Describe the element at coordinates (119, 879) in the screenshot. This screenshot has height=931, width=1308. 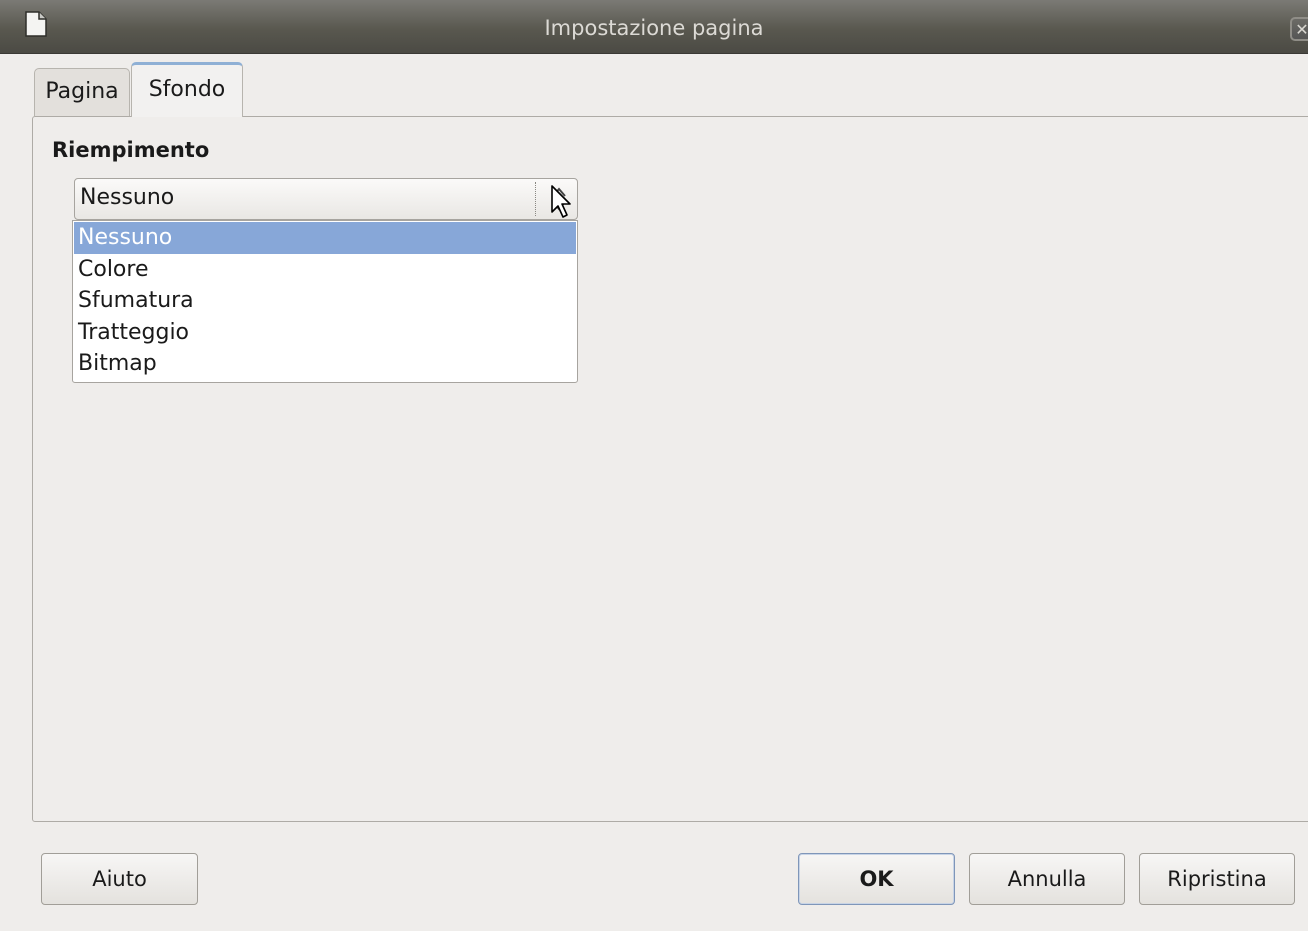
I see `help-button: Aiuto` at that location.